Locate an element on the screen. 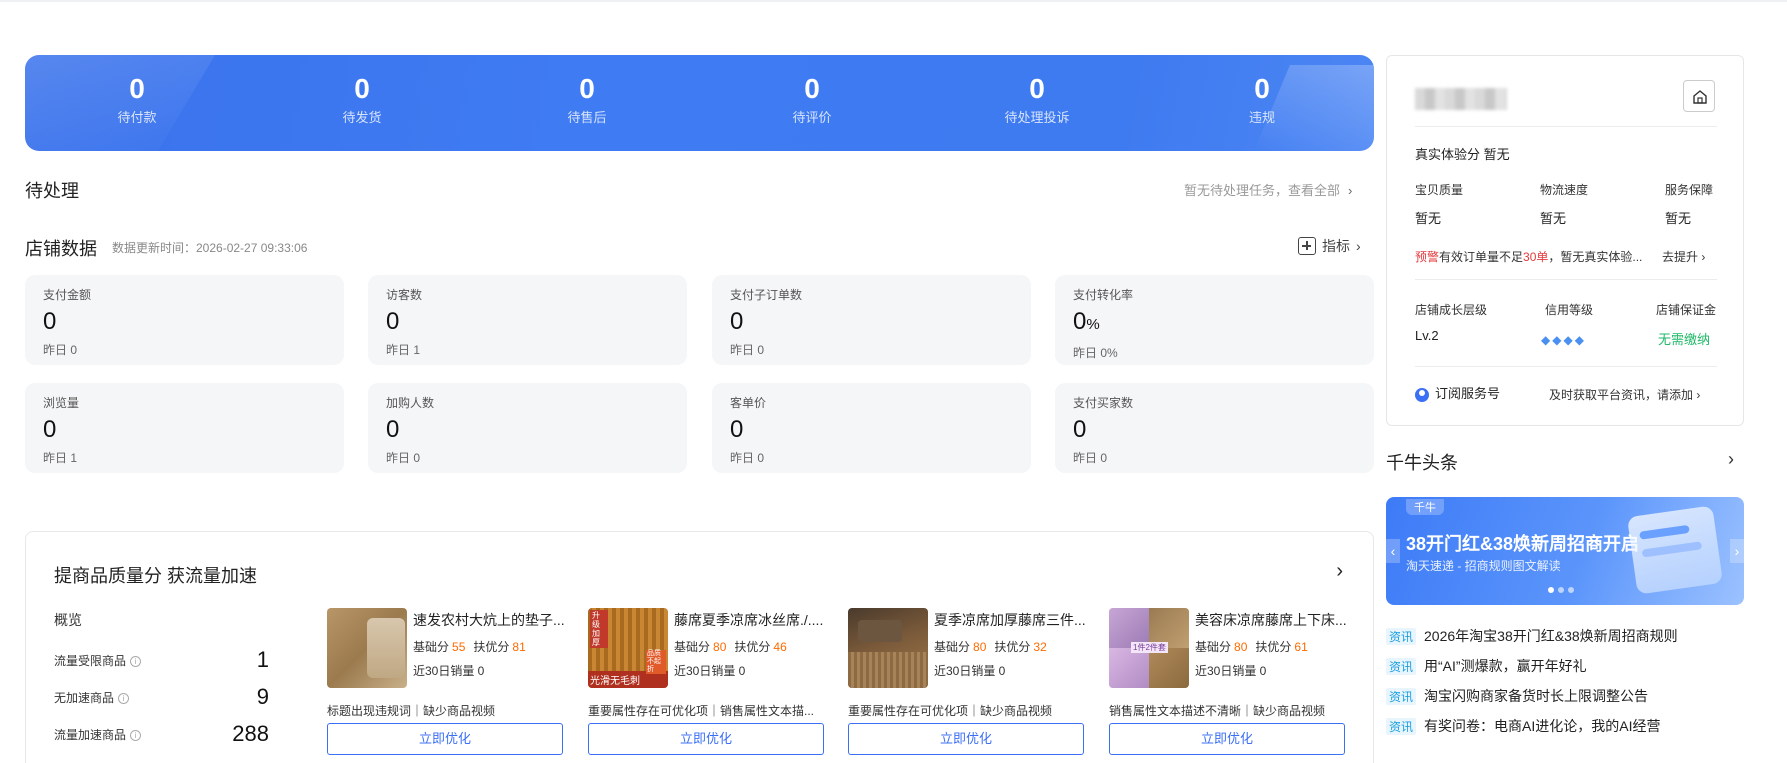  stat-label: 待评价 is located at coordinates (812, 117).